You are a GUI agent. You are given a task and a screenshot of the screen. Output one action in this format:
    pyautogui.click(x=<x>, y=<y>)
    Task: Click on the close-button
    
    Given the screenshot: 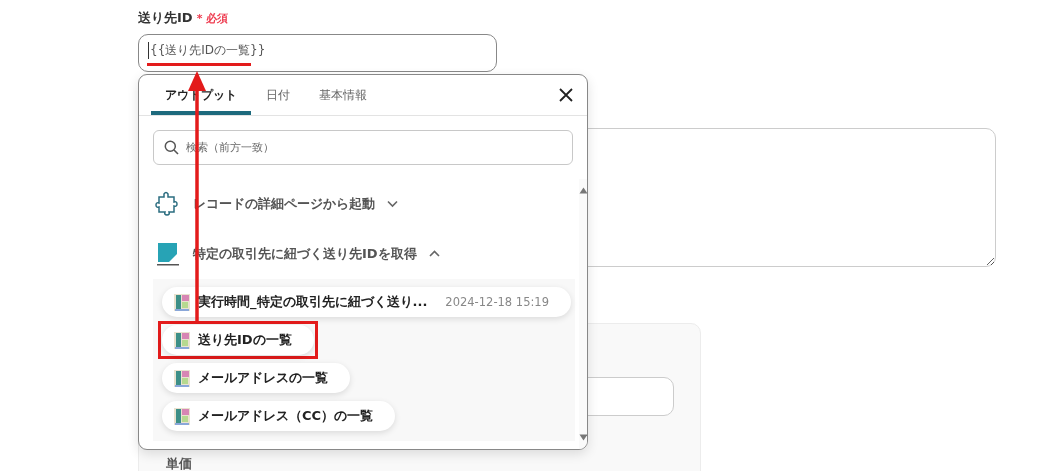 What is the action you would take?
    pyautogui.click(x=566, y=95)
    